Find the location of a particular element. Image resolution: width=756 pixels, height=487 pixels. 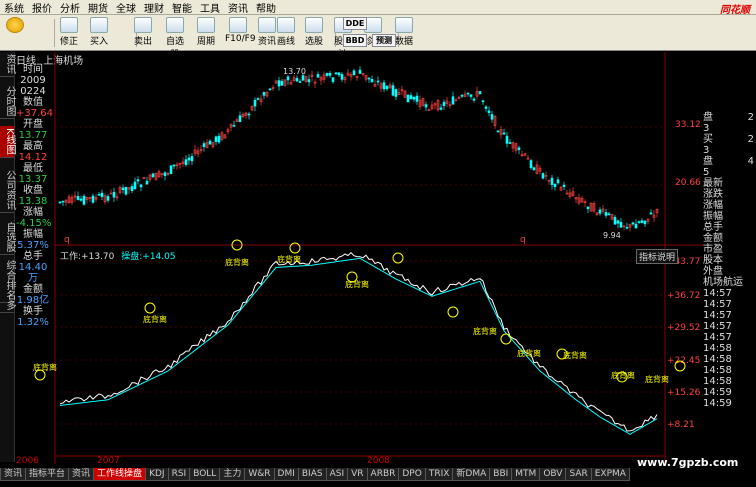

tab-arbr: ARBR is located at coordinates (383, 474).